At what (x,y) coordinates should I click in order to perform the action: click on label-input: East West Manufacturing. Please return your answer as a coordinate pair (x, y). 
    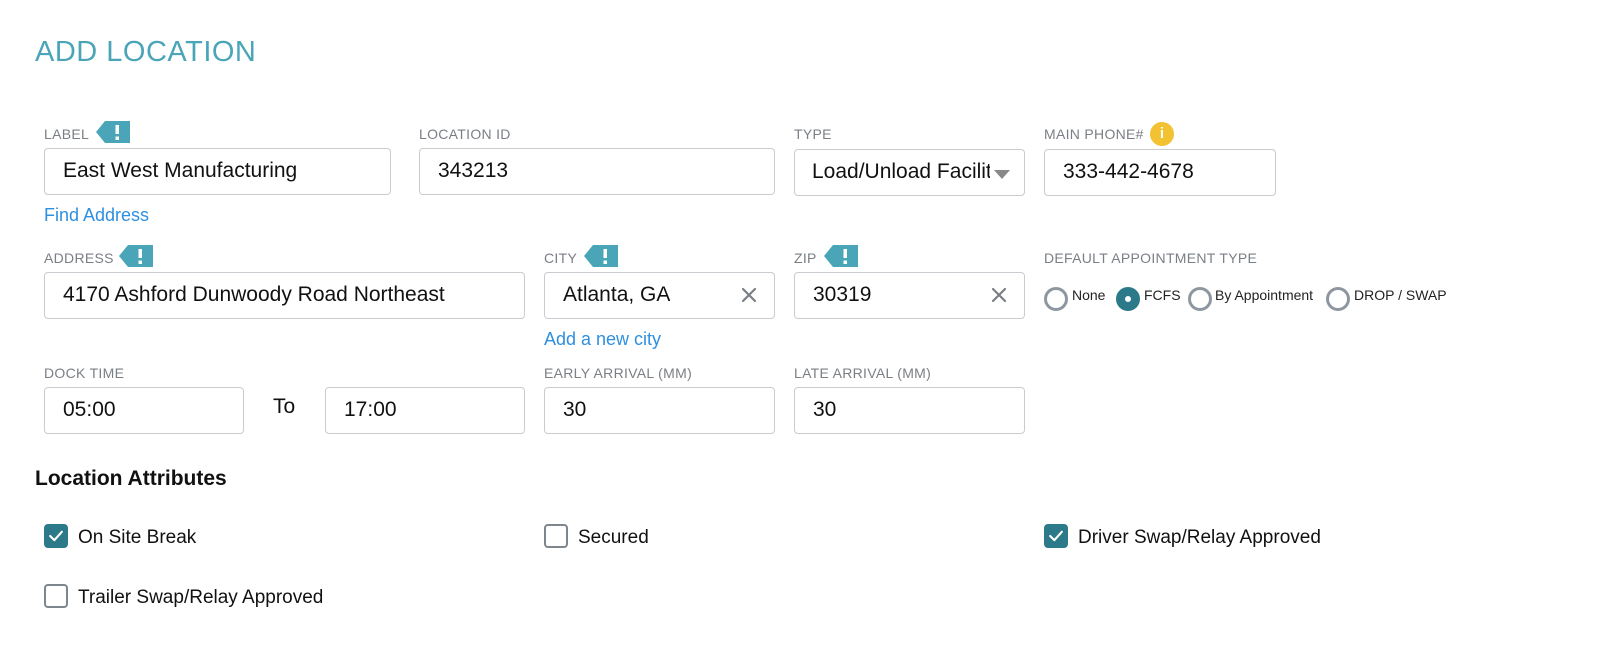
    Looking at the image, I should click on (217, 171).